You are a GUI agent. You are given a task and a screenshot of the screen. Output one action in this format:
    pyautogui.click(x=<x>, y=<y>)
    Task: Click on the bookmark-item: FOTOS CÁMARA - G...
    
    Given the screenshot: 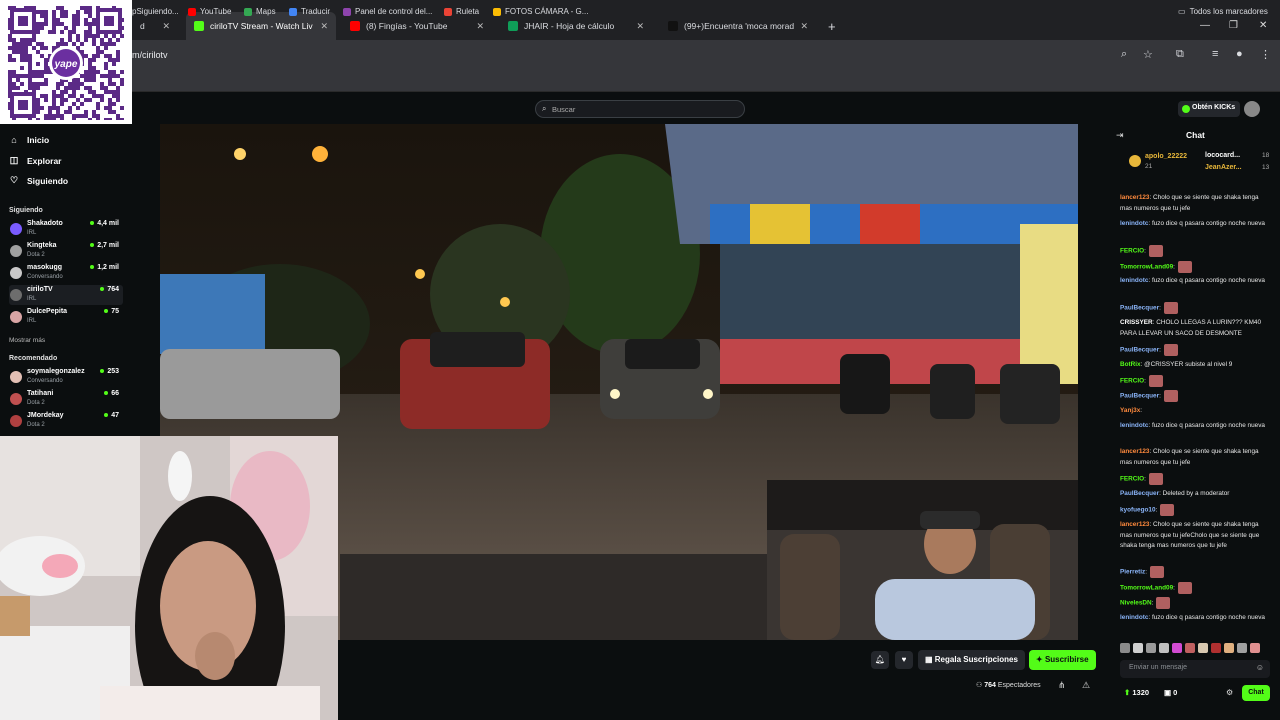 What is the action you would take?
    pyautogui.click(x=540, y=11)
    